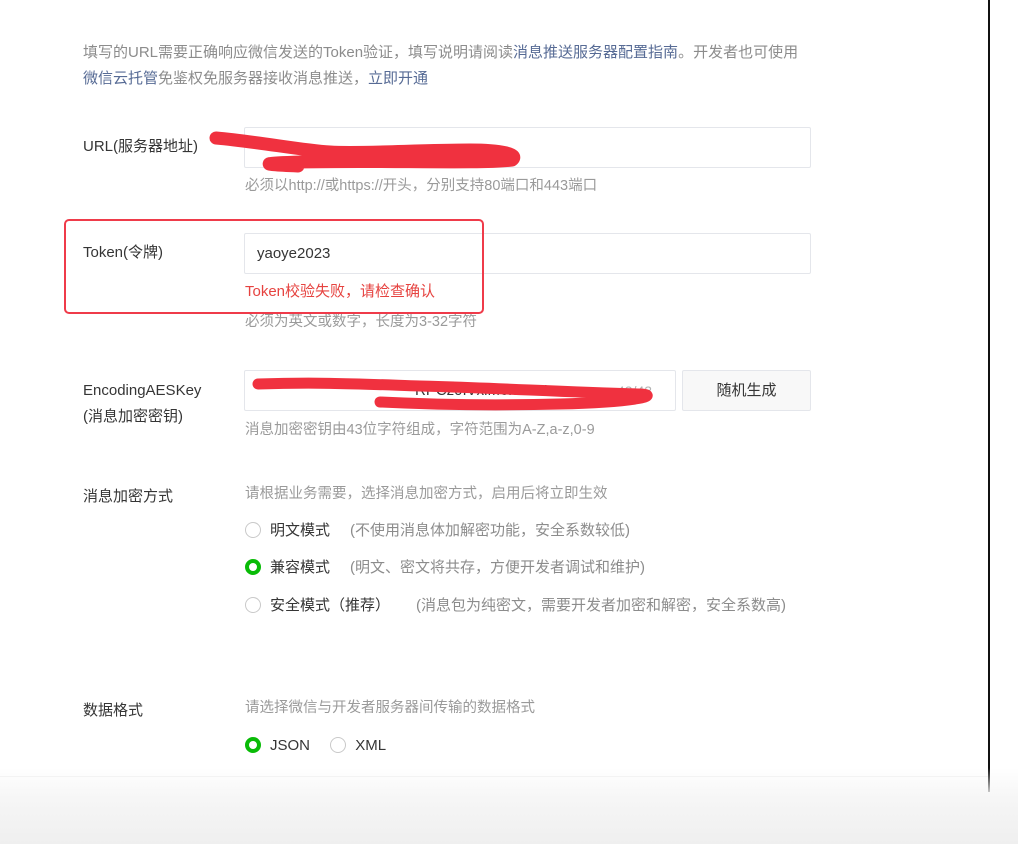  I want to click on format-tip: 请选择微信与开发者服务器间传输的数据格式, so click(390, 708).